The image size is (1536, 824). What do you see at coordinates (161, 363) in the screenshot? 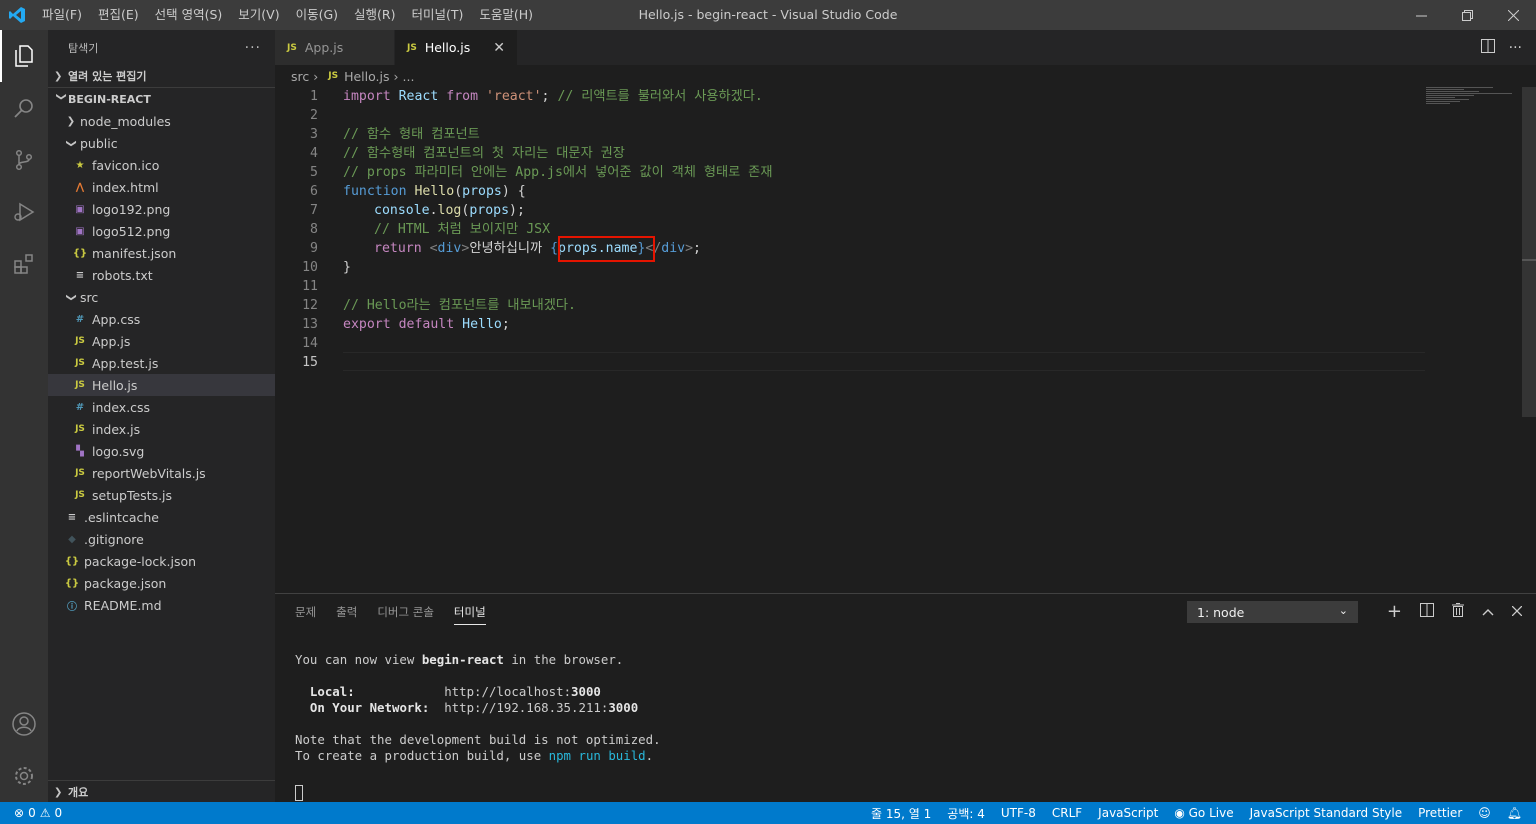
I see `tree-file-app-test-js: JS App.test.js` at bounding box center [161, 363].